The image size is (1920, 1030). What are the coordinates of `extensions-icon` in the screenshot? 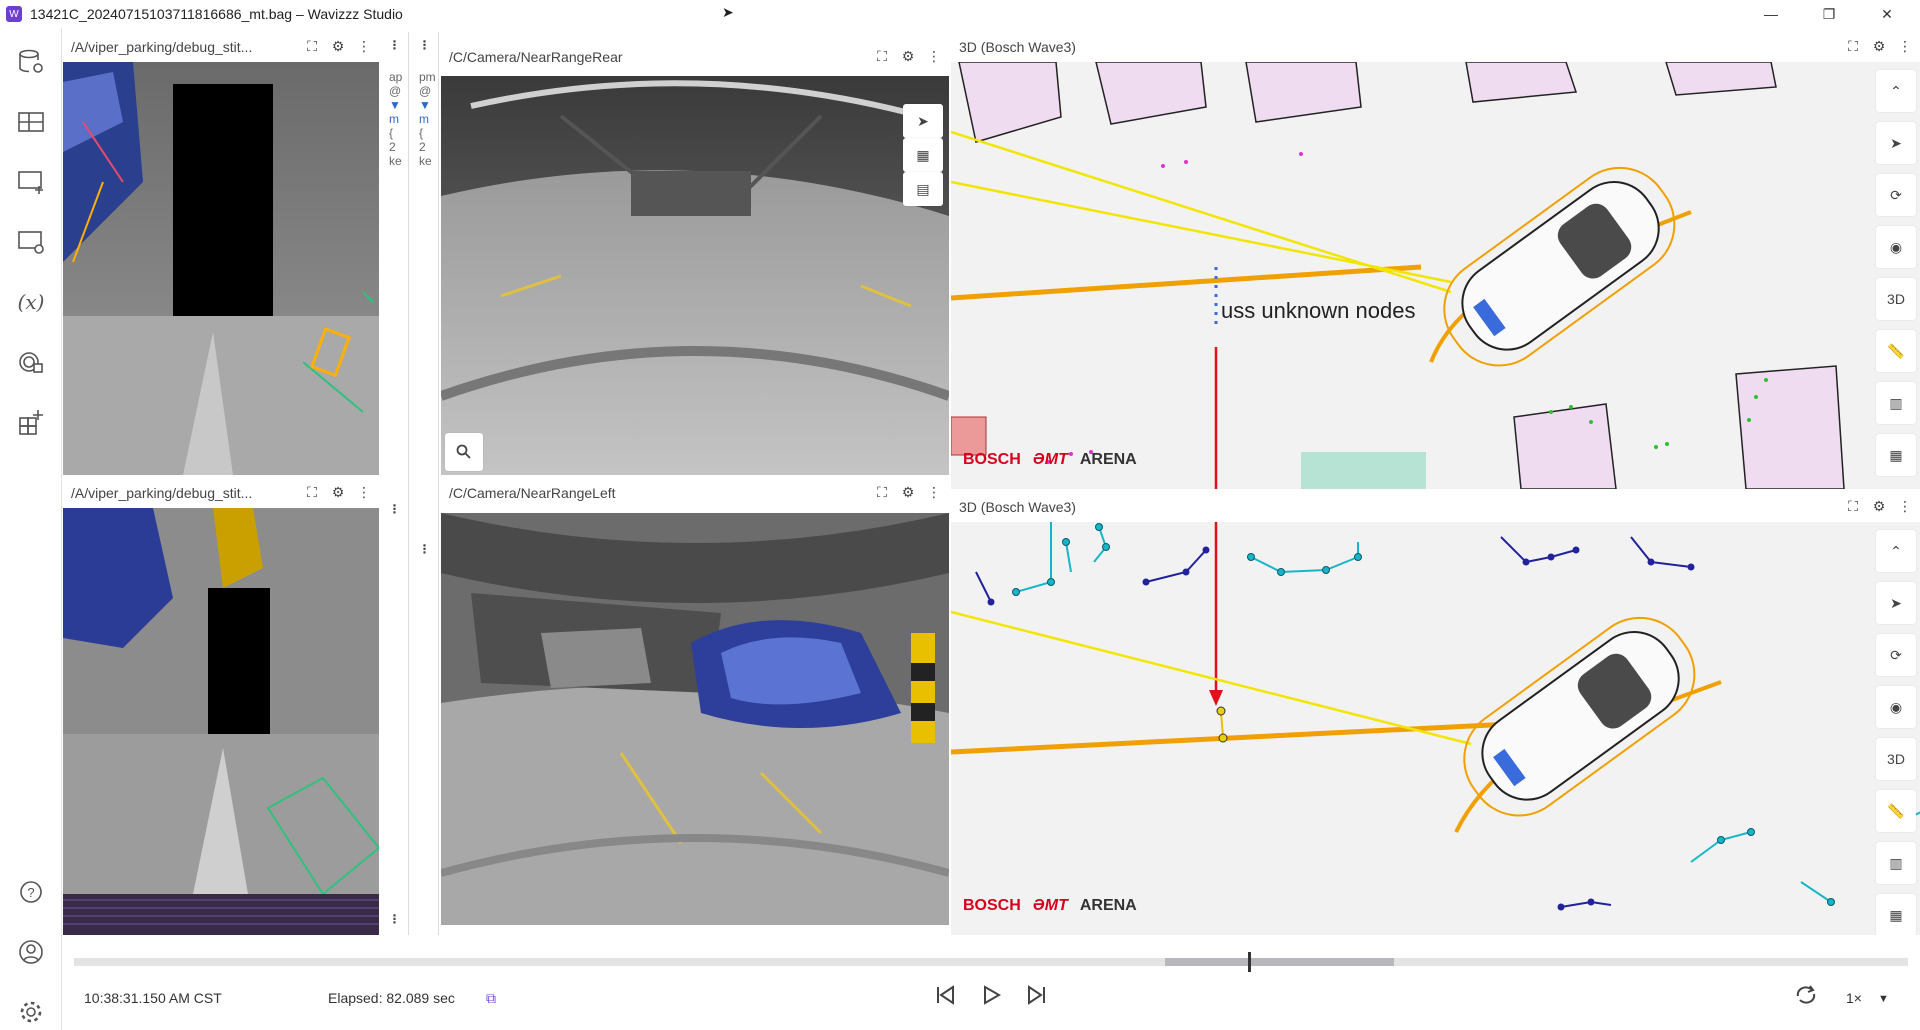 It's located at (31, 362).